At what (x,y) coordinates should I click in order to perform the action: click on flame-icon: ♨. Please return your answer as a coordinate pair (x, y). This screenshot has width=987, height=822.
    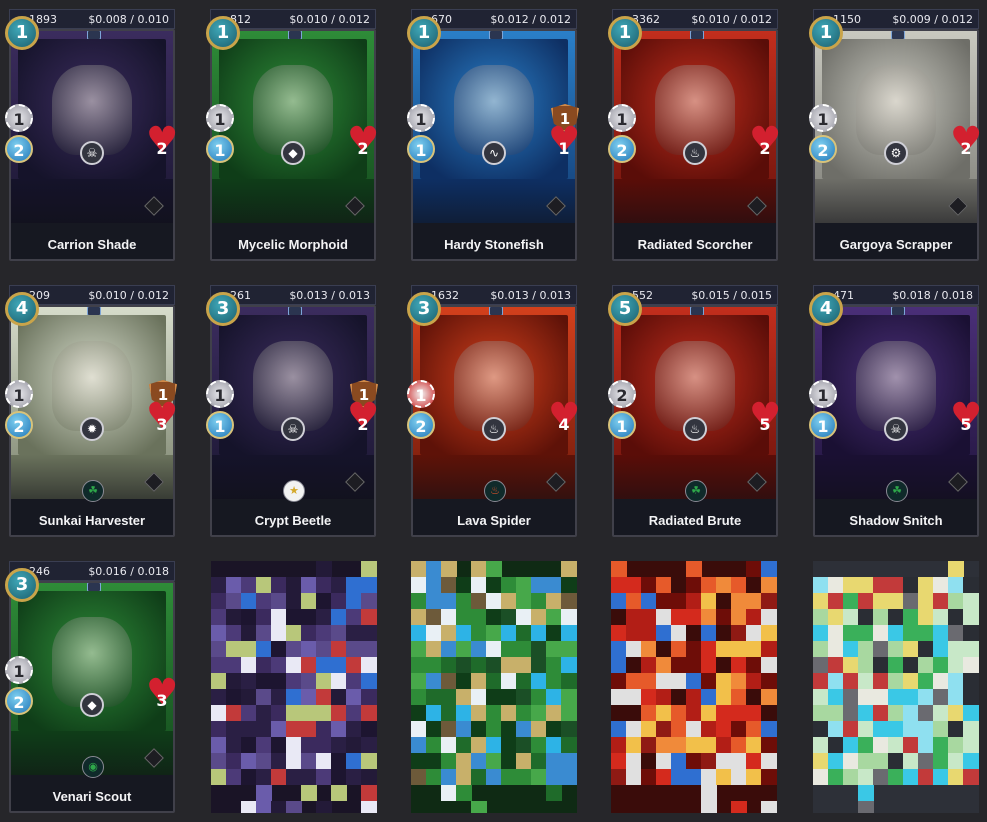
    Looking at the image, I should click on (495, 491).